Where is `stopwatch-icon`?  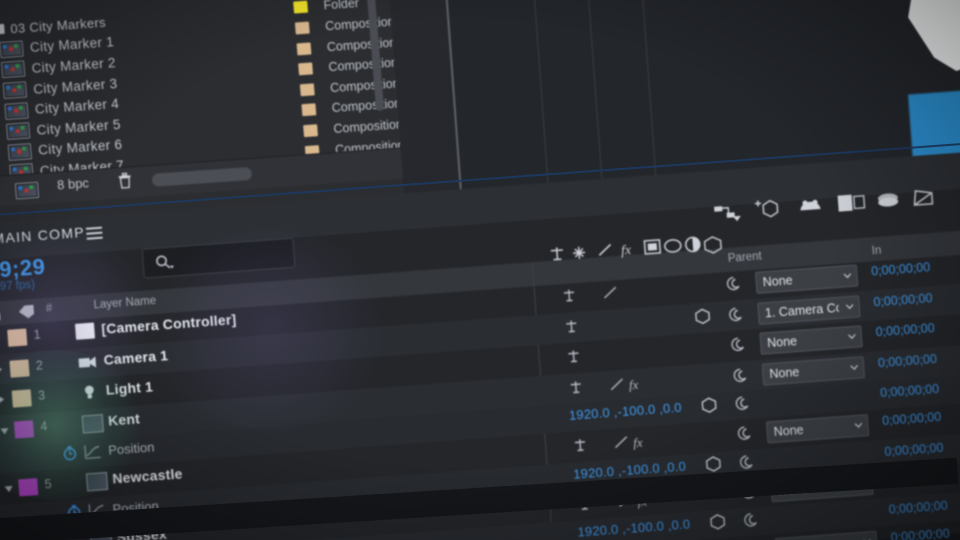 stopwatch-icon is located at coordinates (70, 453).